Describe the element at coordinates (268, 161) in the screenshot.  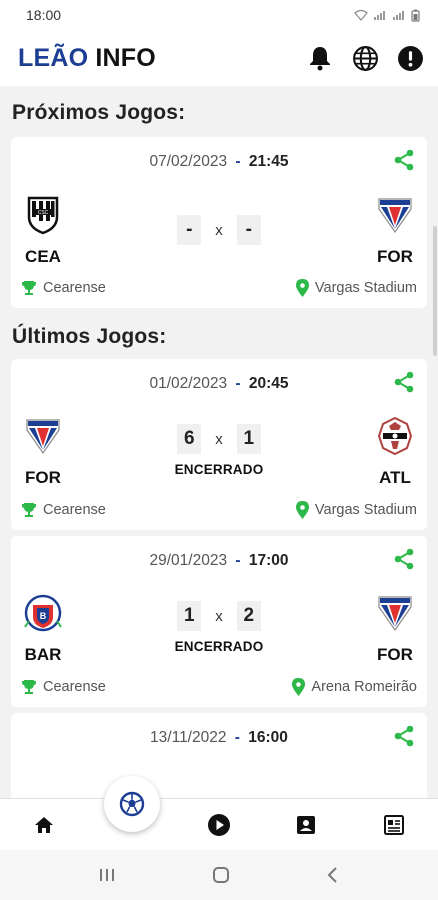
I see `match-time: 21:45` at that location.